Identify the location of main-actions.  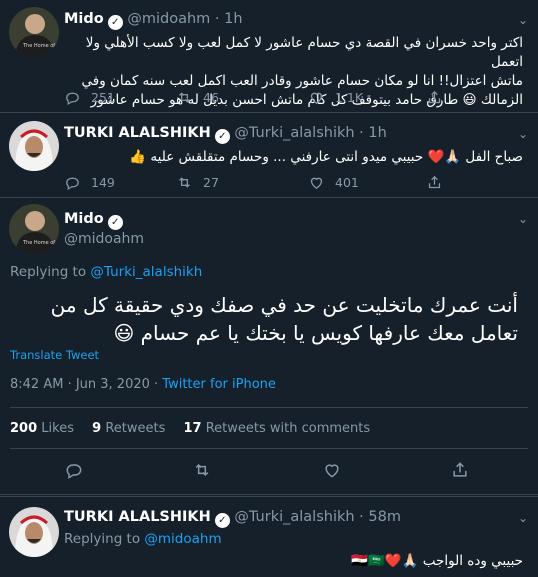
(269, 470).